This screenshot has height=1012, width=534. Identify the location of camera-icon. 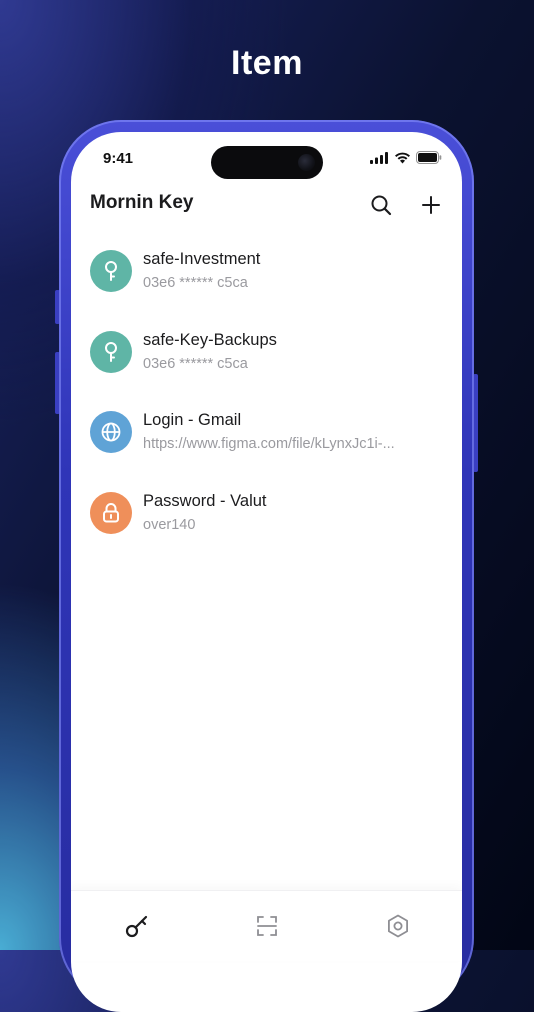
(306, 162).